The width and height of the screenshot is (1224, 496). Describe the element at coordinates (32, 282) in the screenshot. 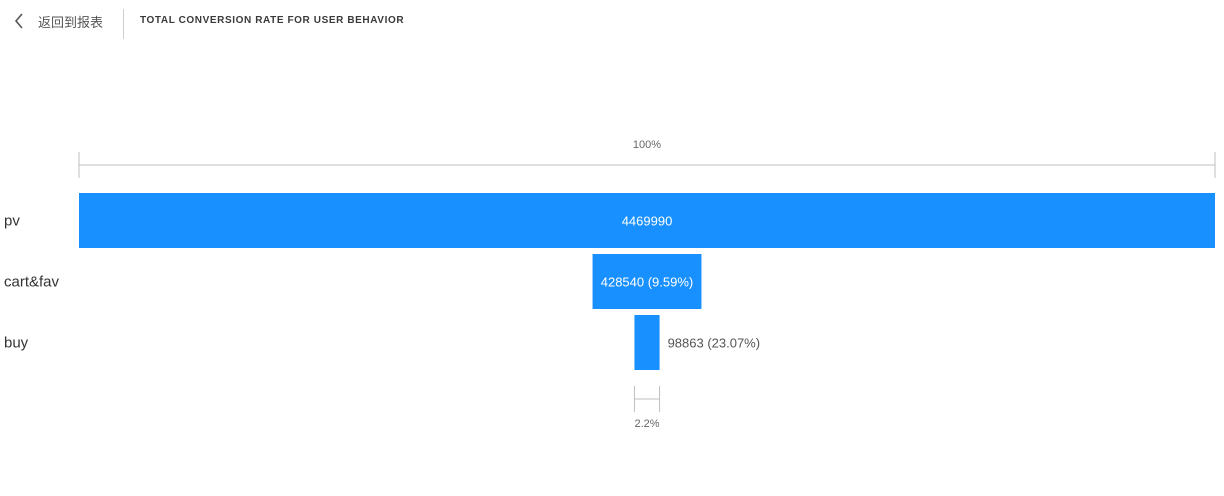

I see `row-label-1: cart&fav` at that location.